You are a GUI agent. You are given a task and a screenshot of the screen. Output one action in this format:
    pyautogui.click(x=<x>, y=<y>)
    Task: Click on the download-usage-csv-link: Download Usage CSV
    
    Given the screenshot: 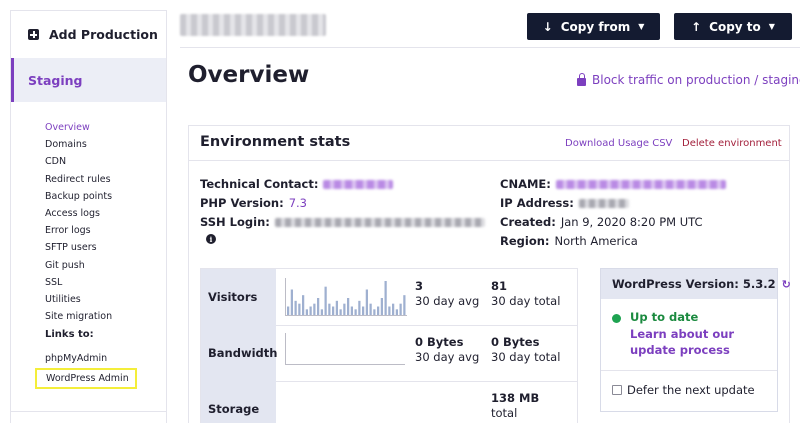 What is the action you would take?
    pyautogui.click(x=618, y=143)
    